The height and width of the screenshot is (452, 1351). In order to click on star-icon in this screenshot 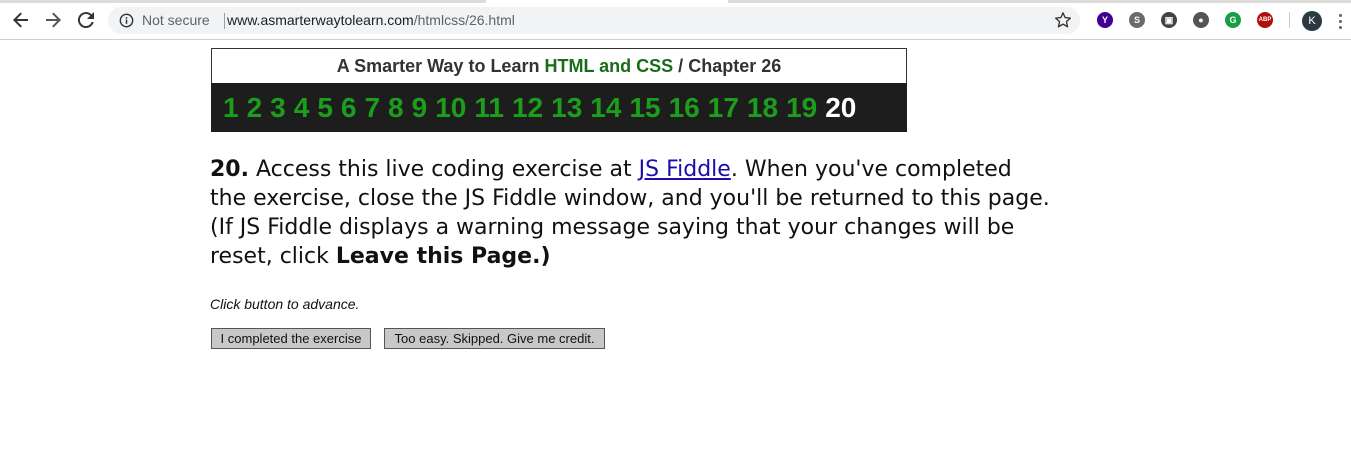, I will do `click(1063, 20)`.